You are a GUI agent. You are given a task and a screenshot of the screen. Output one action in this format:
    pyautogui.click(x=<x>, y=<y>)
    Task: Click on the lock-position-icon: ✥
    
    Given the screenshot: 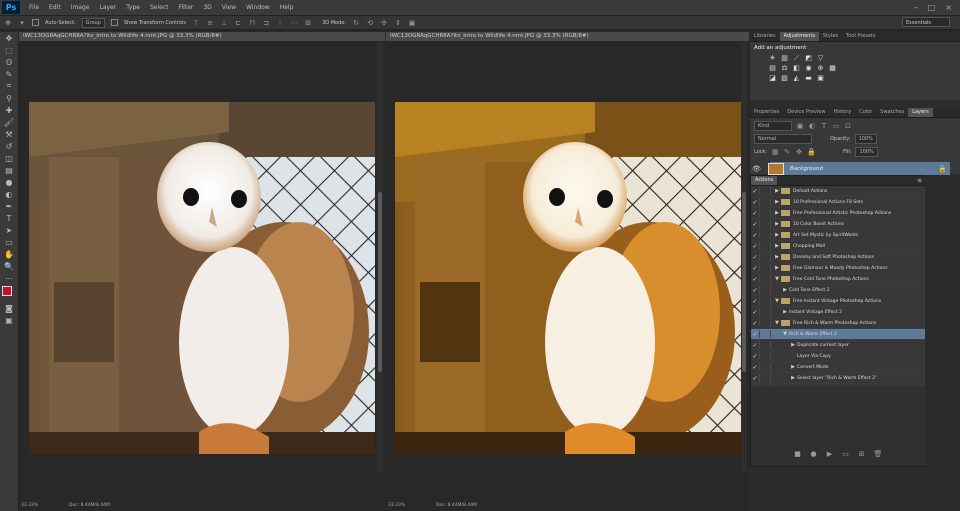 What is the action you would take?
    pyautogui.click(x=799, y=152)
    